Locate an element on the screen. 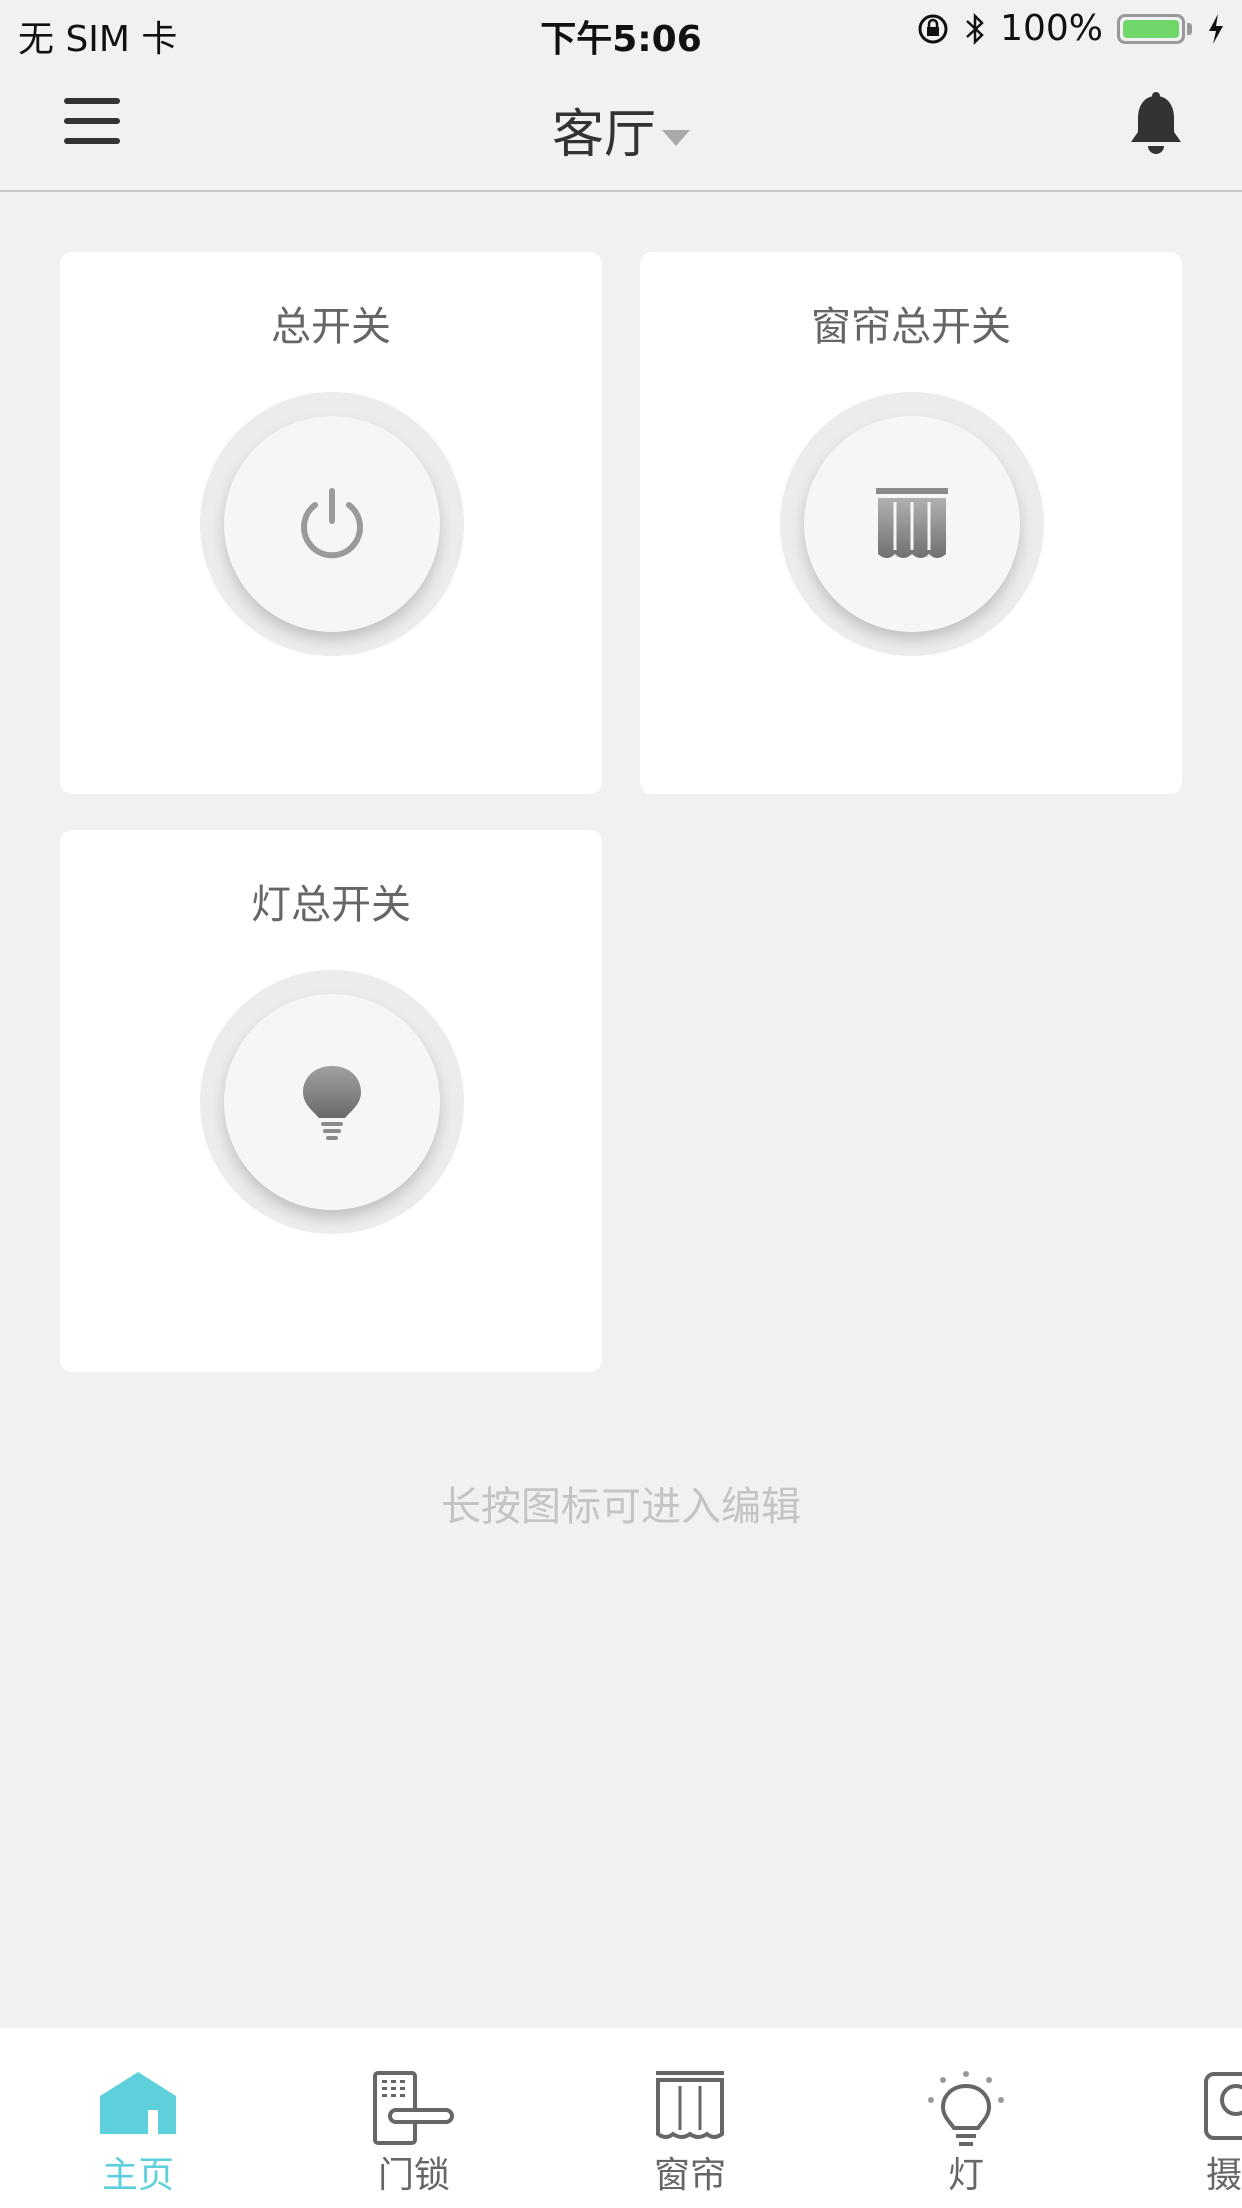 Image resolution: width=1242 pixels, height=2208 pixels. tab-label: 窗帘 is located at coordinates (689, 2175).